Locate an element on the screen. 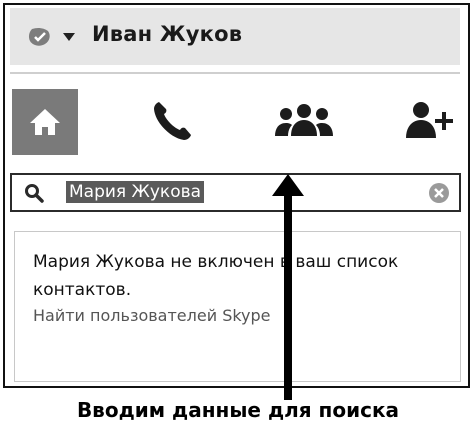 This screenshot has height=435, width=476. find-users-link: Найти пользователей Skype is located at coordinates (152, 315).